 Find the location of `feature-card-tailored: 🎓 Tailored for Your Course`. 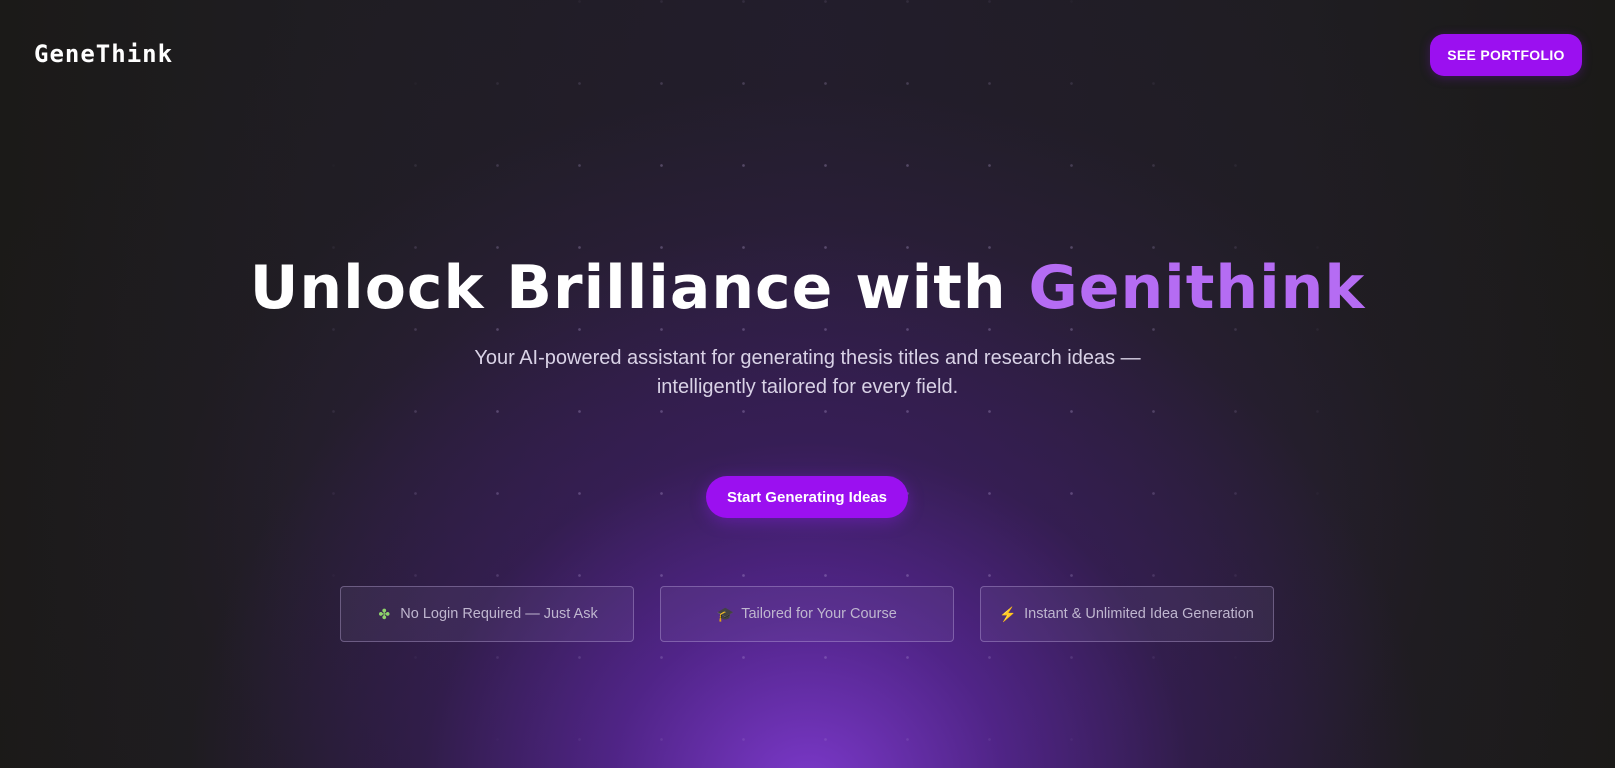

feature-card-tailored: 🎓 Tailored for Your Course is located at coordinates (807, 614).